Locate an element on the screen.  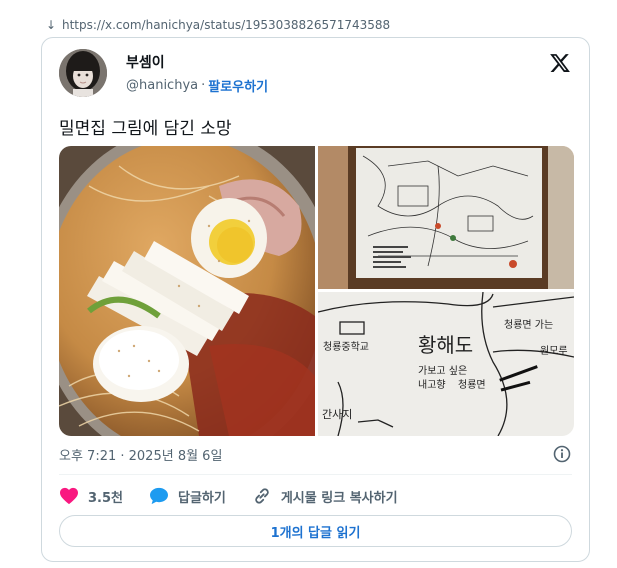
reply-label: 답글하기 is located at coordinates (202, 498).